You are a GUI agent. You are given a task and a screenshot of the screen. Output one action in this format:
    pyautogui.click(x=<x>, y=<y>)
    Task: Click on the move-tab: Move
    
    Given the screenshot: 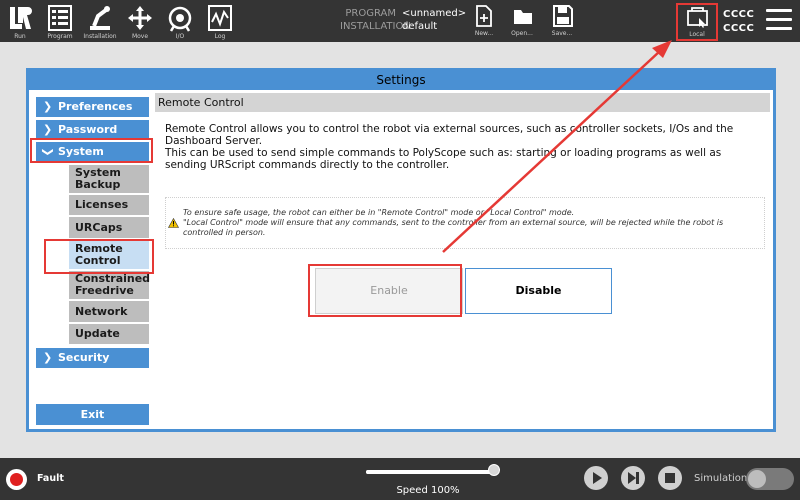 What is the action you would take?
    pyautogui.click(x=140, y=22)
    